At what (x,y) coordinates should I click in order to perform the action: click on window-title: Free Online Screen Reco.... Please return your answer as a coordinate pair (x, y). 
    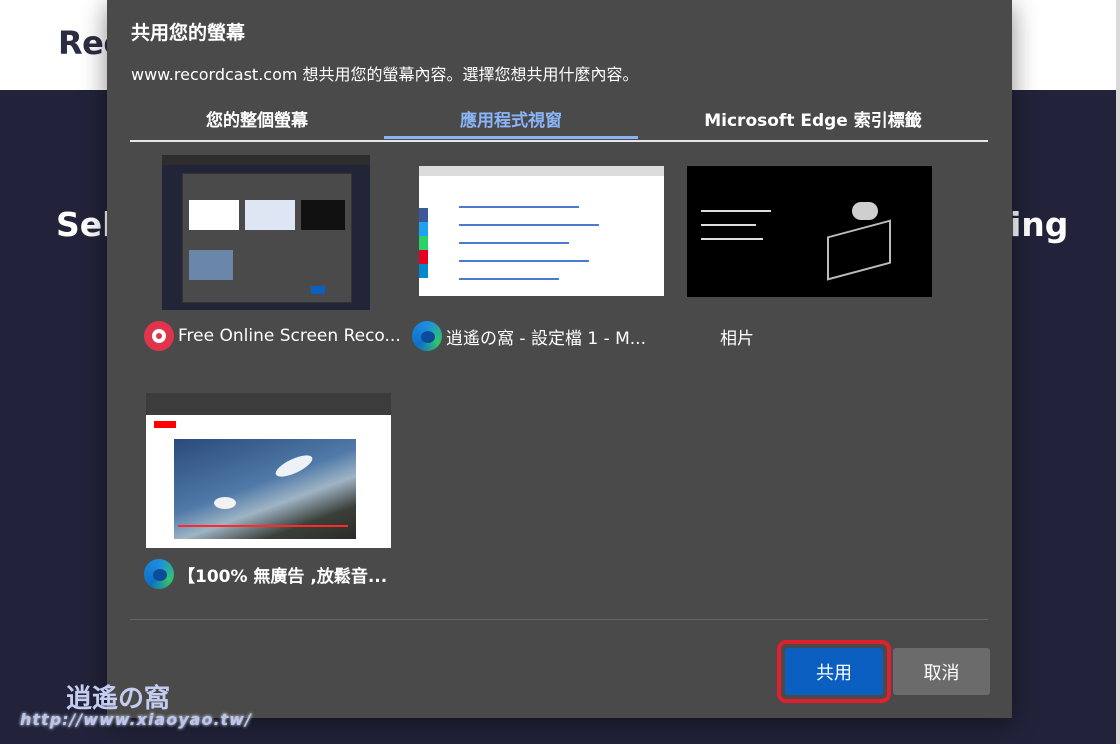
    Looking at the image, I should click on (289, 336).